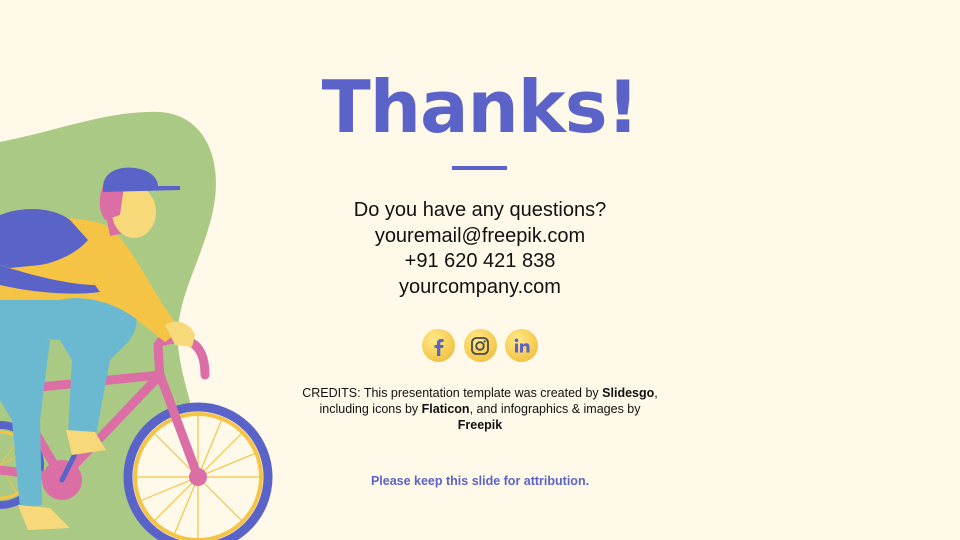 The image size is (960, 540). I want to click on slidesgo-link: Slidesgo, so click(628, 393).